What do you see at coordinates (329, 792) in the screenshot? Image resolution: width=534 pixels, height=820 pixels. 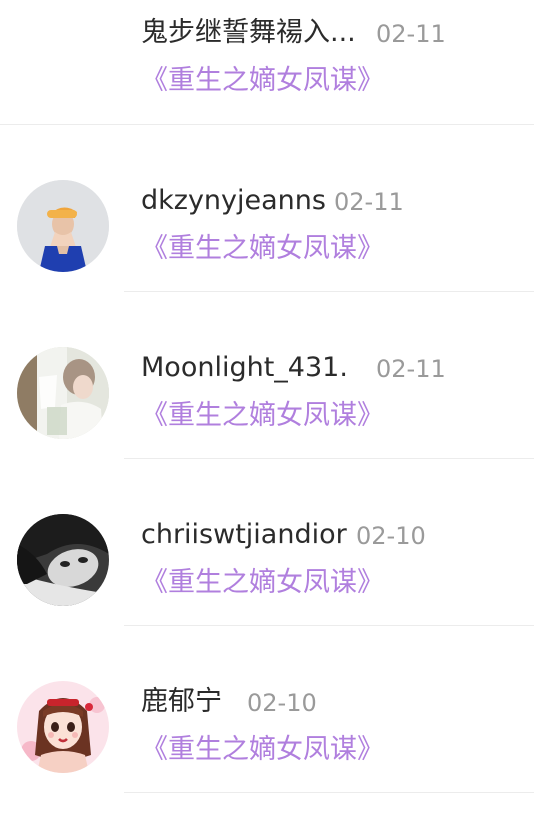 I see `divider` at bounding box center [329, 792].